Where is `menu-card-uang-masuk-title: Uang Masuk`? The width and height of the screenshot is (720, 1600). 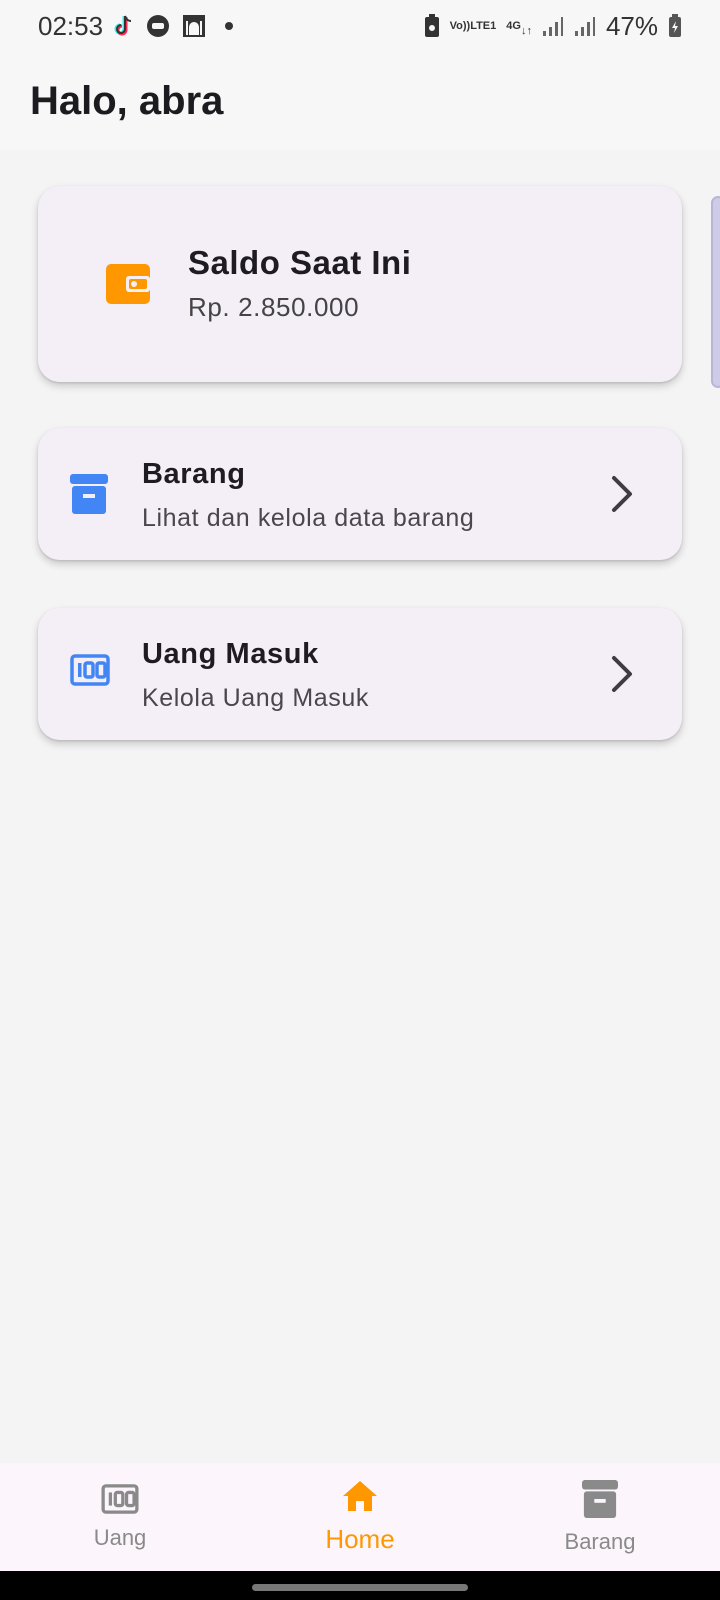 menu-card-uang-masuk-title: Uang Masuk is located at coordinates (230, 654).